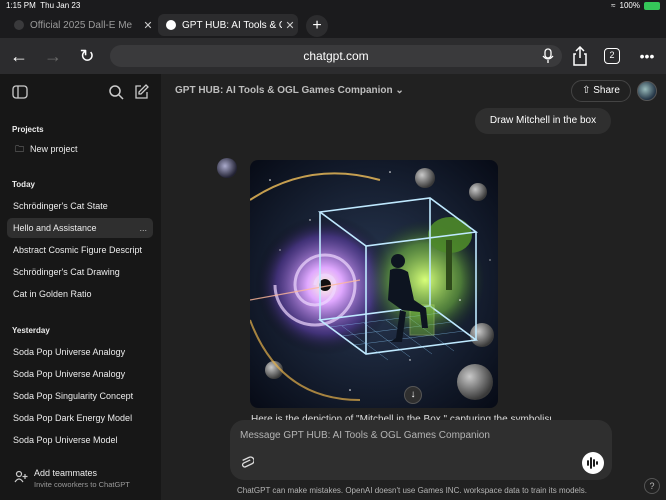 The width and height of the screenshot is (666, 500). What do you see at coordinates (317, 26) in the screenshot?
I see `new-tab-button: +` at bounding box center [317, 26].